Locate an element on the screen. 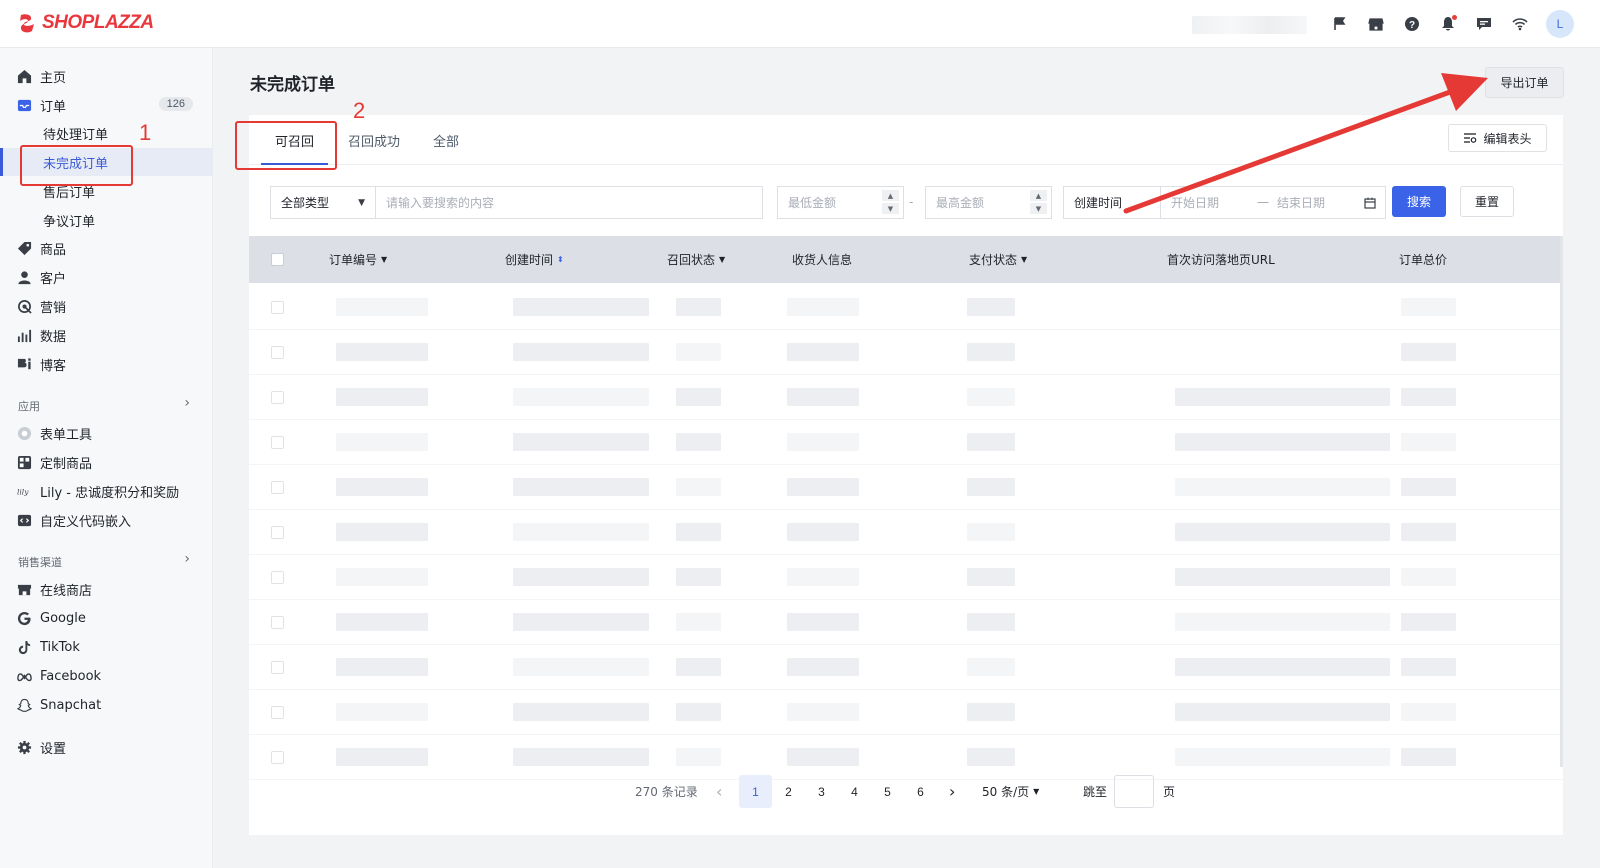 Image resolution: width=1600 pixels, height=868 pixels. sidebar-app-custom-product: 定制商品 is located at coordinates (106, 462).